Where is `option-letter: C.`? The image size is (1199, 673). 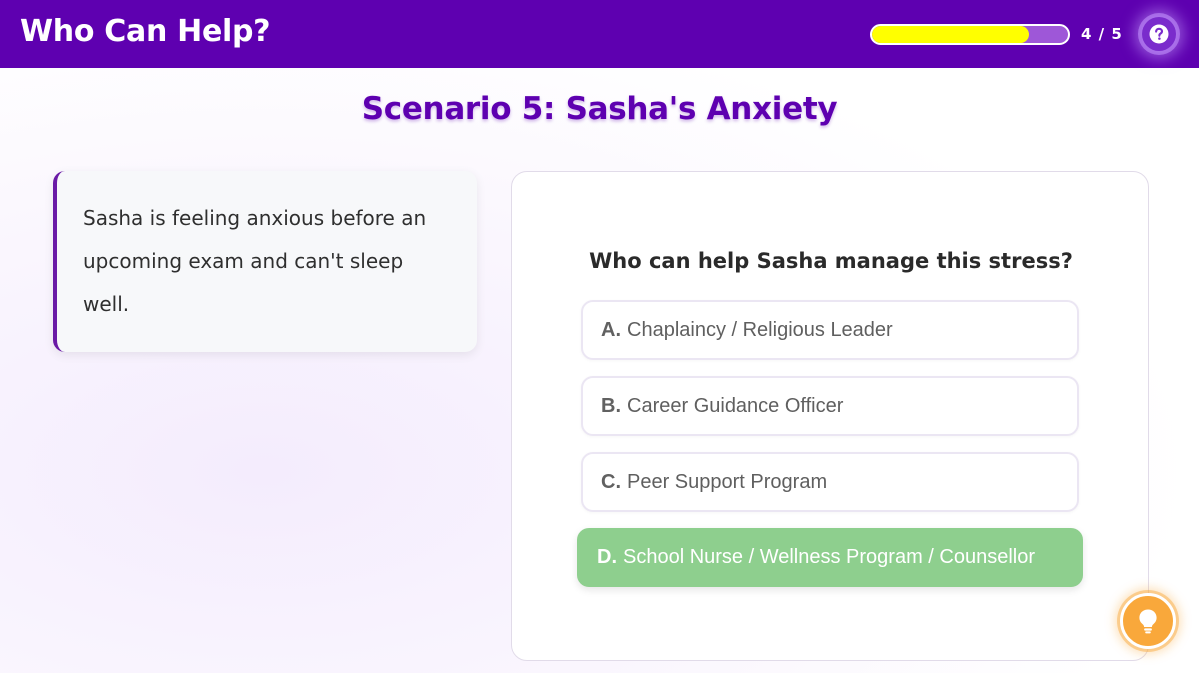 option-letter: C. is located at coordinates (611, 481).